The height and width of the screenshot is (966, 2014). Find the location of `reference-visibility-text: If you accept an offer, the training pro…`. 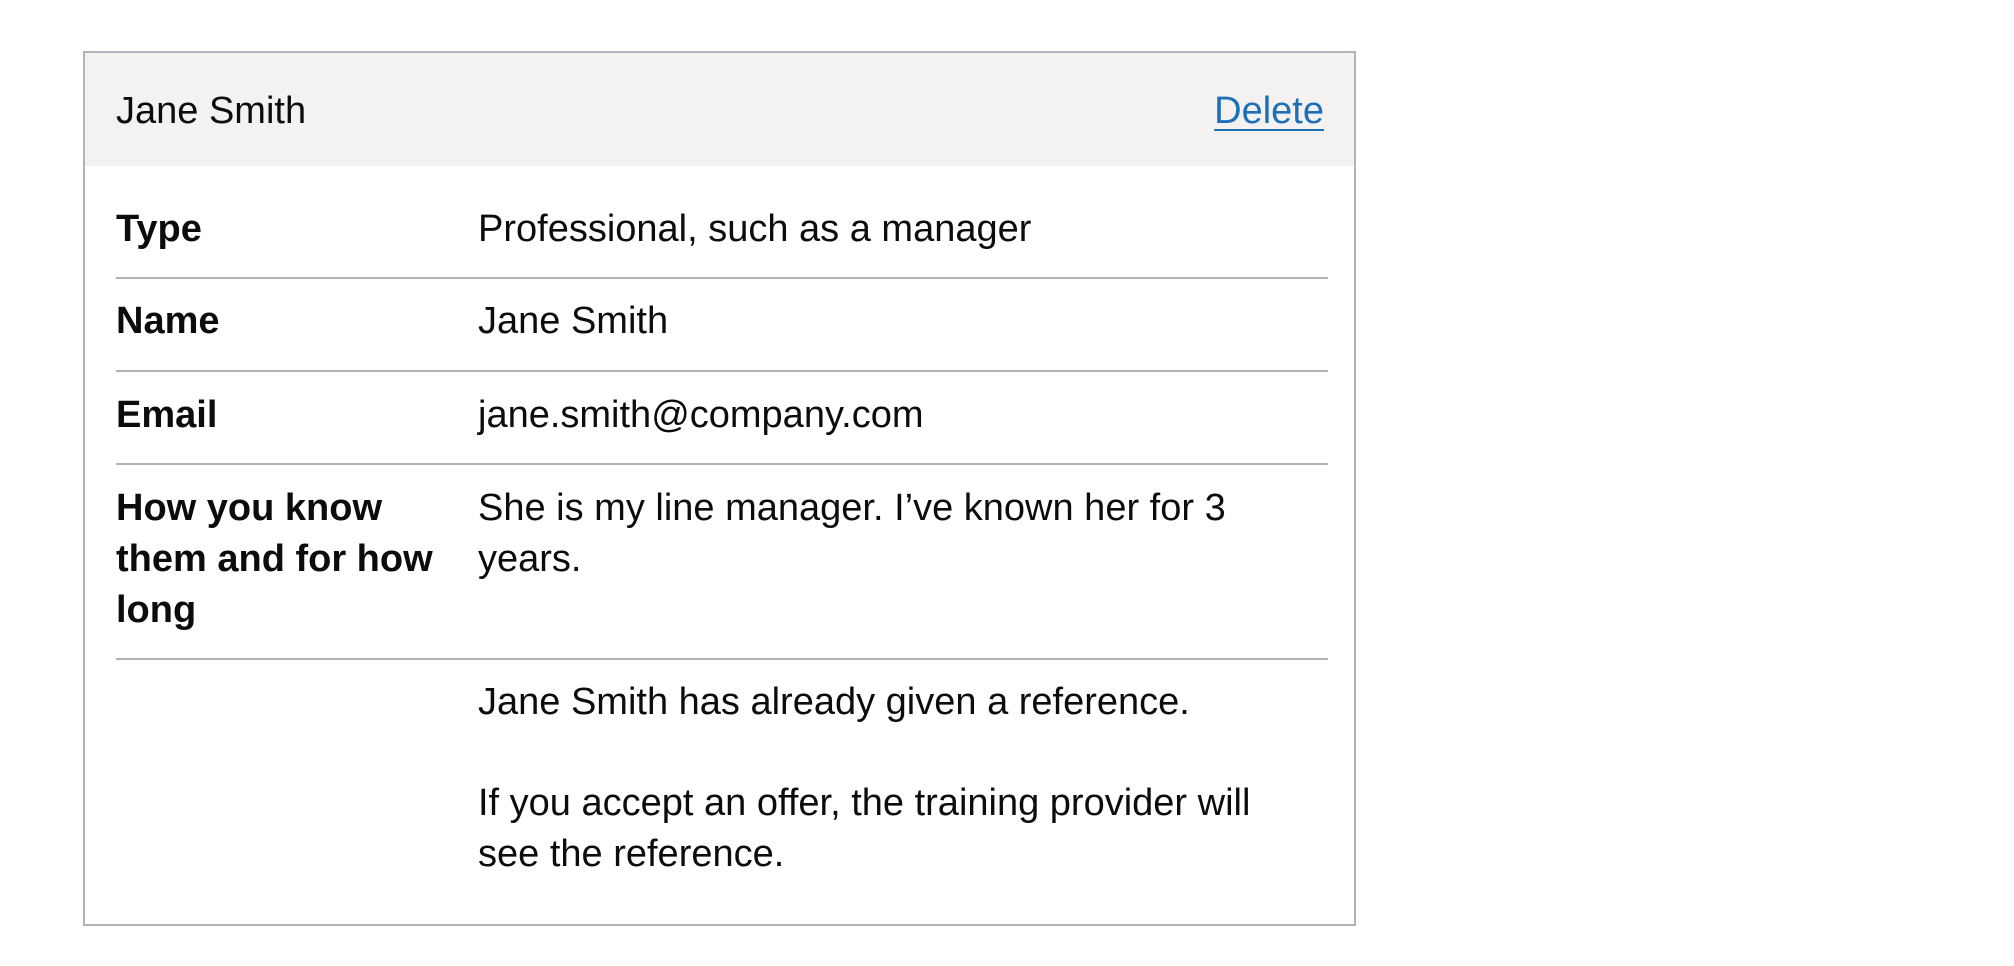

reference-visibility-text: If you accept an offer, the training pro… is located at coordinates (864, 828).